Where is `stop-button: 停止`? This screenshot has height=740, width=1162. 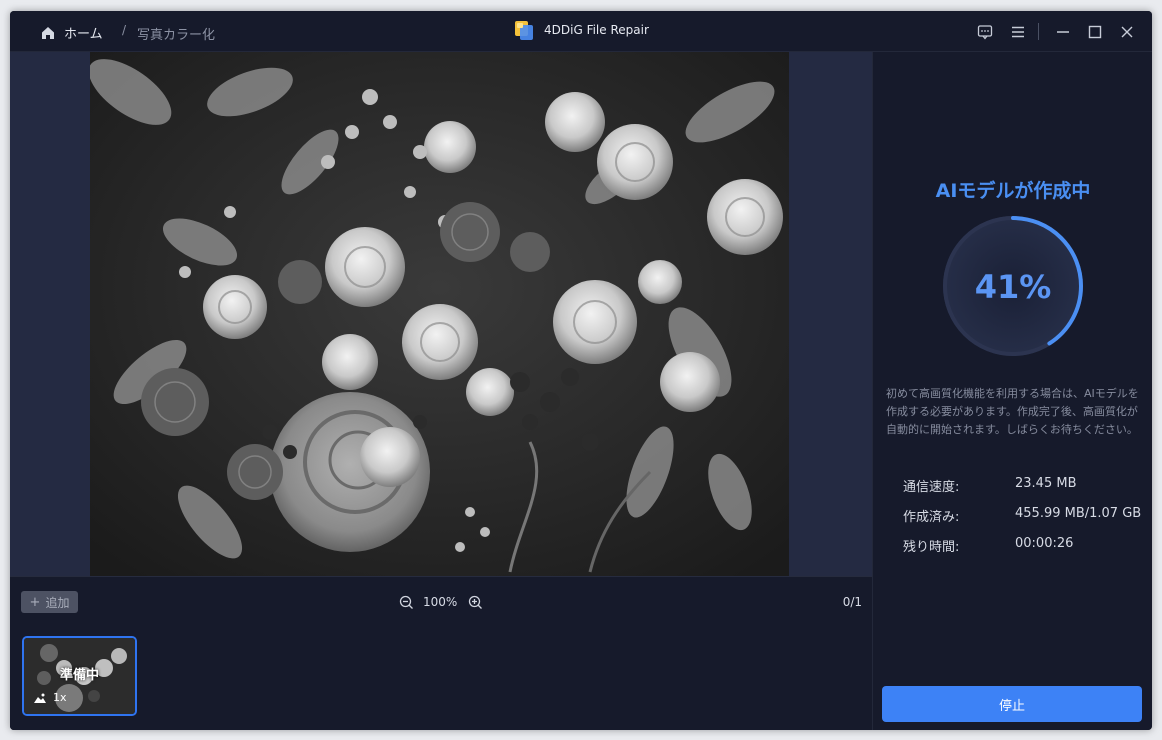 stop-button: 停止 is located at coordinates (1012, 704).